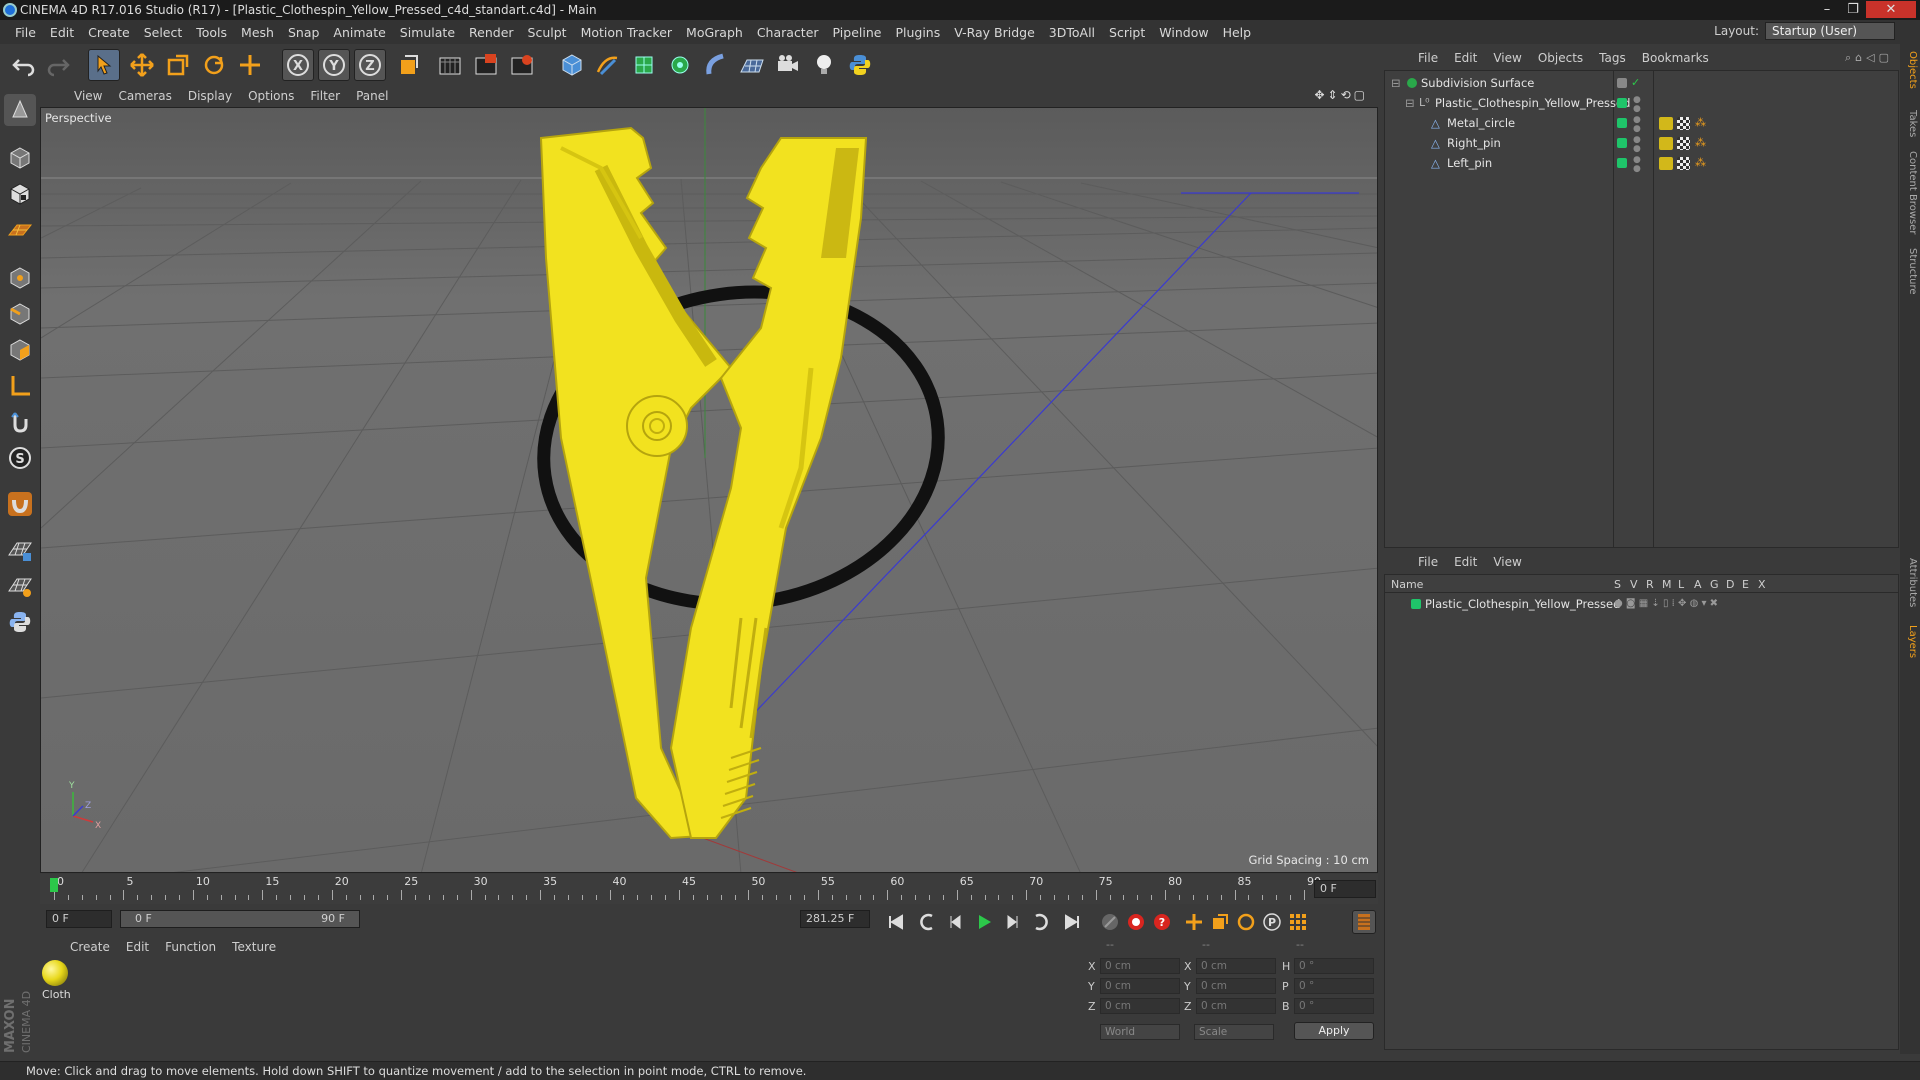 The width and height of the screenshot is (1920, 1080). What do you see at coordinates (1667, 585) in the screenshot?
I see `layer-column-manager: M` at bounding box center [1667, 585].